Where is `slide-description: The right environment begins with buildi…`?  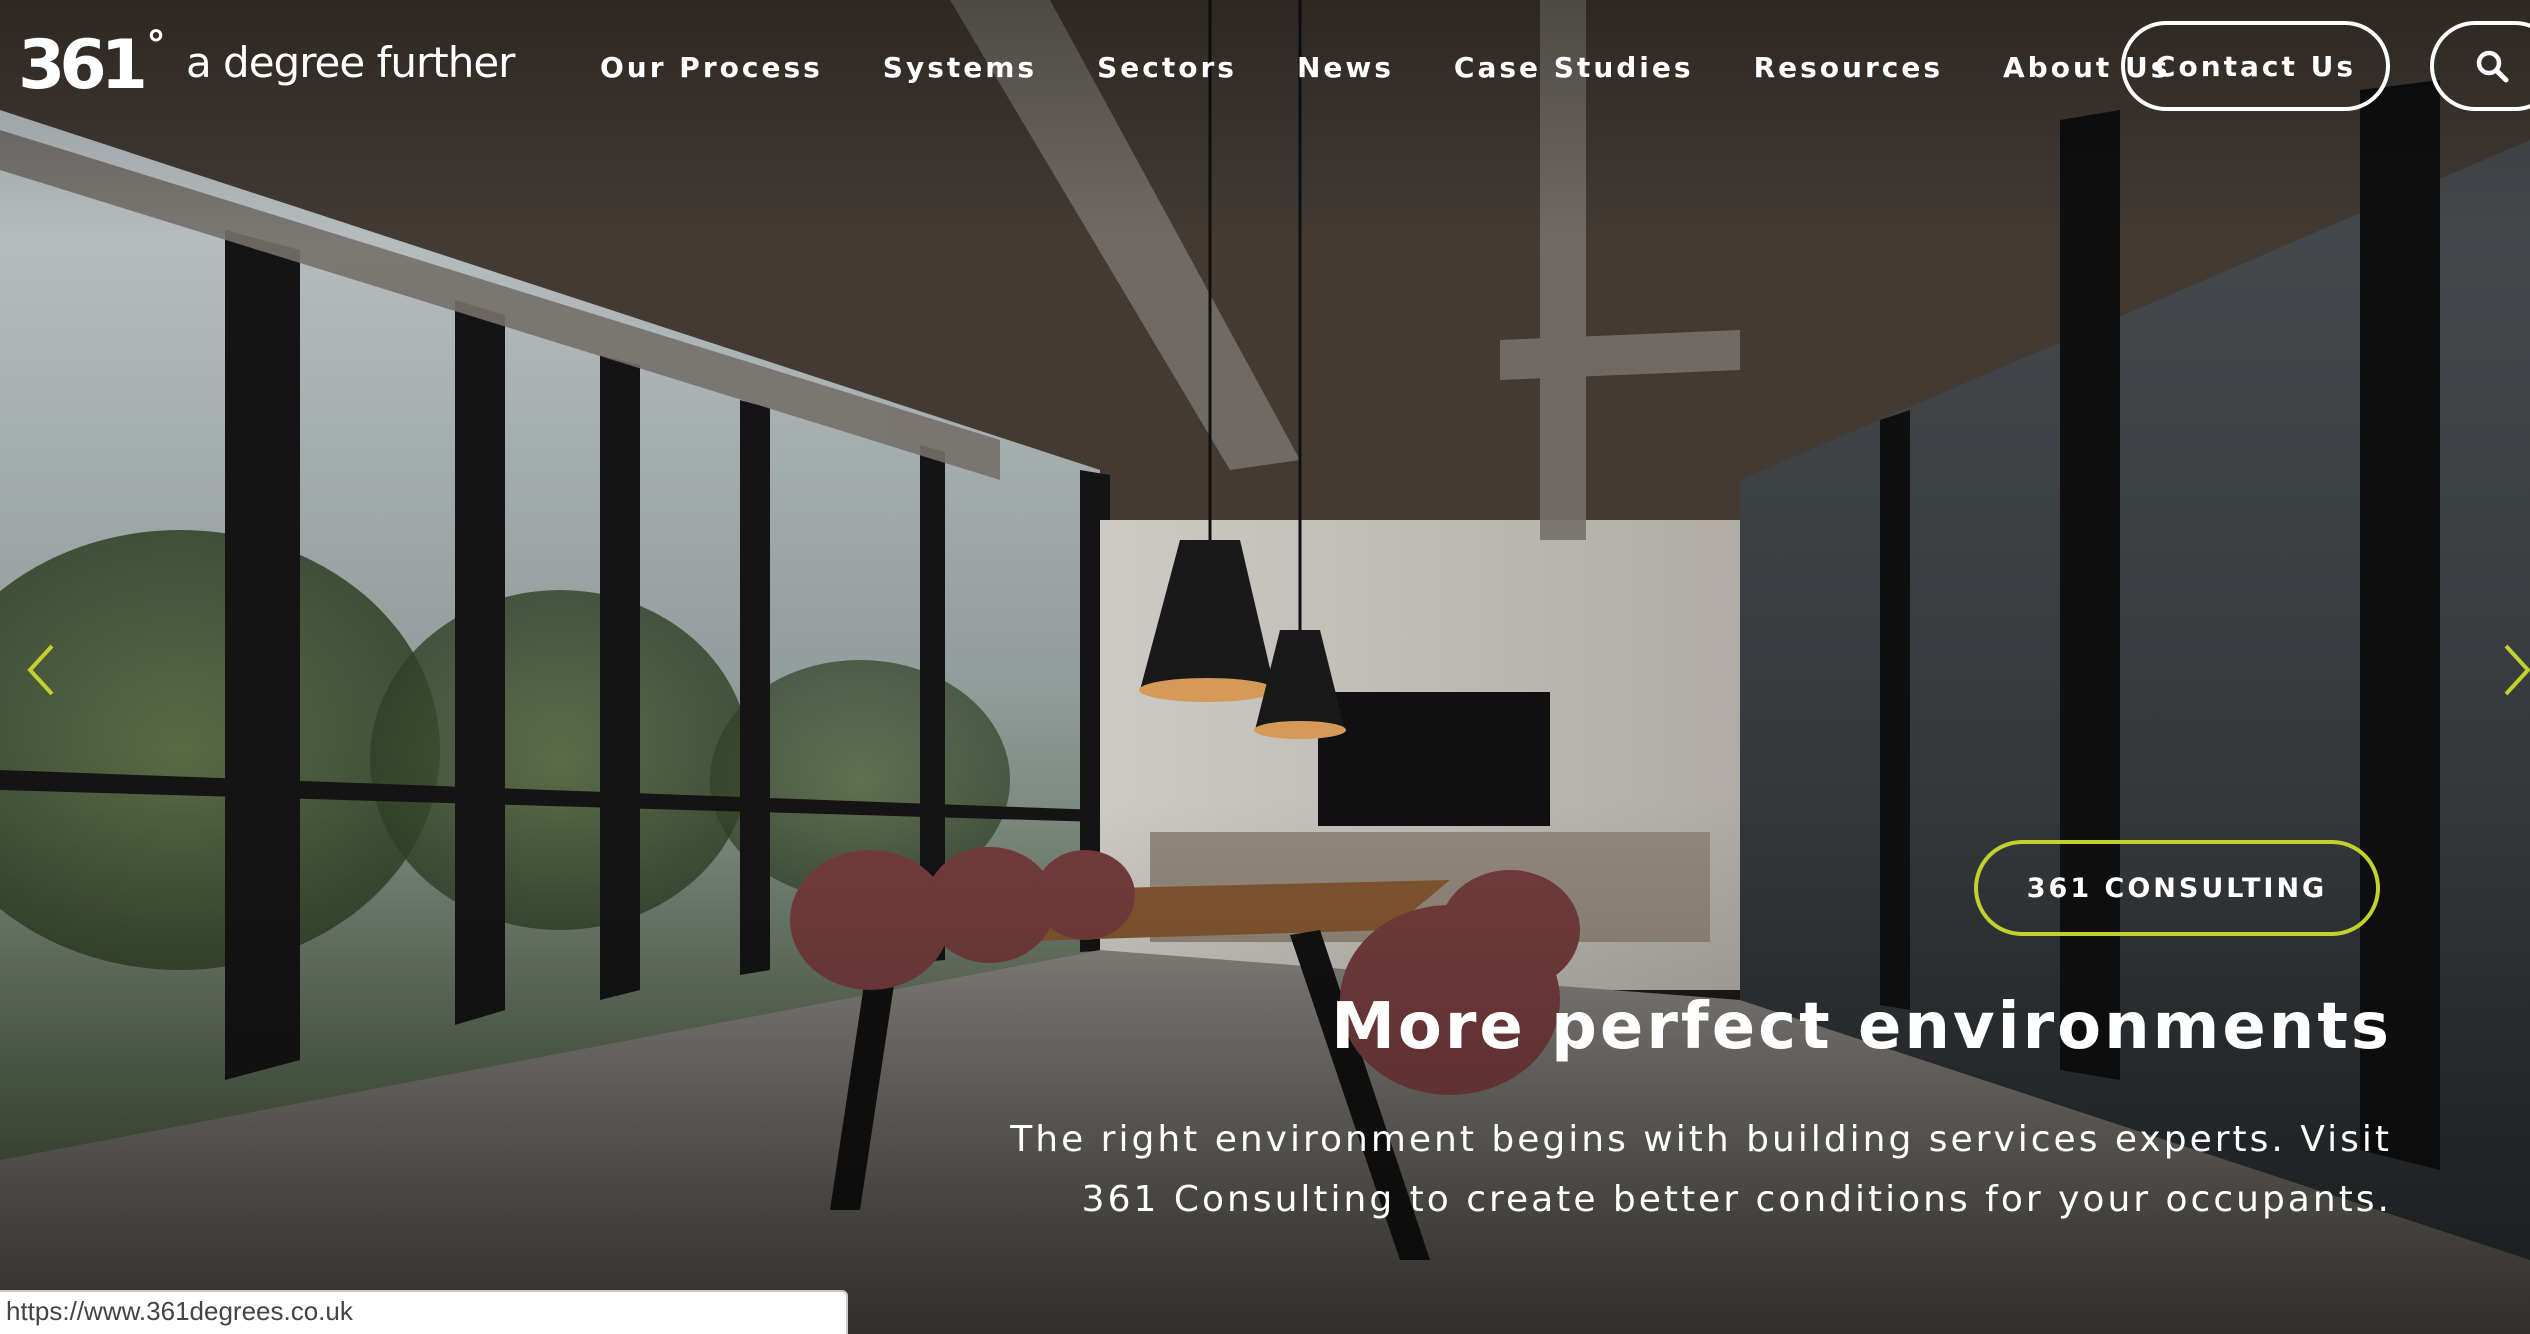 slide-description: The right environment begins with buildi… is located at coordinates (1701, 1169).